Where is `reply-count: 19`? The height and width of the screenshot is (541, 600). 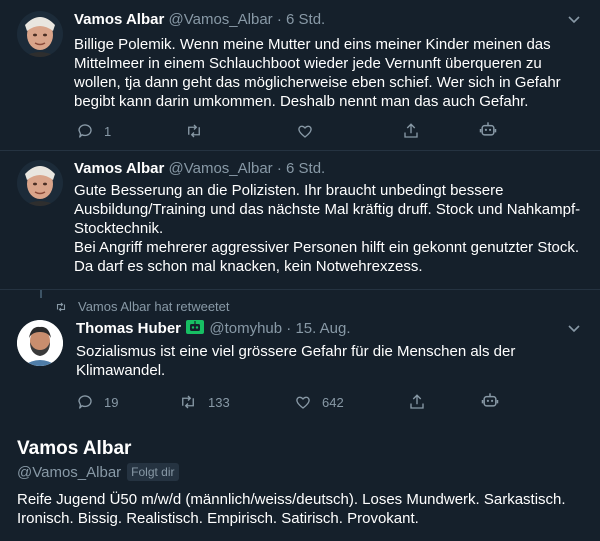 reply-count: 19 is located at coordinates (111, 402).